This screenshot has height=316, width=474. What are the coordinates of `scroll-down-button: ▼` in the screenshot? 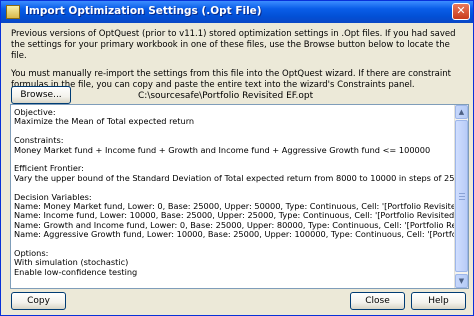 It's located at (461, 281).